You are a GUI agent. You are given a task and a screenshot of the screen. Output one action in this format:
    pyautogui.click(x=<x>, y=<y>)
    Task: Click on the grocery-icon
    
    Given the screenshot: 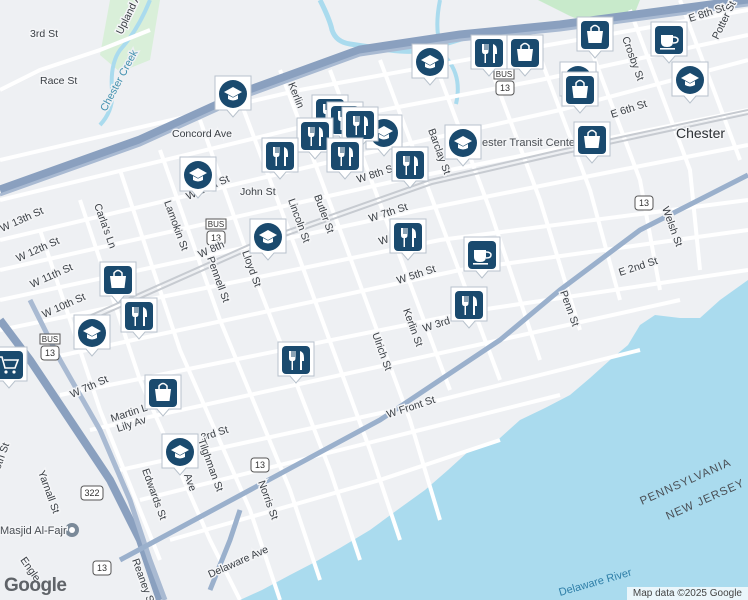 What is the action you would take?
    pyautogui.click(x=12, y=365)
    